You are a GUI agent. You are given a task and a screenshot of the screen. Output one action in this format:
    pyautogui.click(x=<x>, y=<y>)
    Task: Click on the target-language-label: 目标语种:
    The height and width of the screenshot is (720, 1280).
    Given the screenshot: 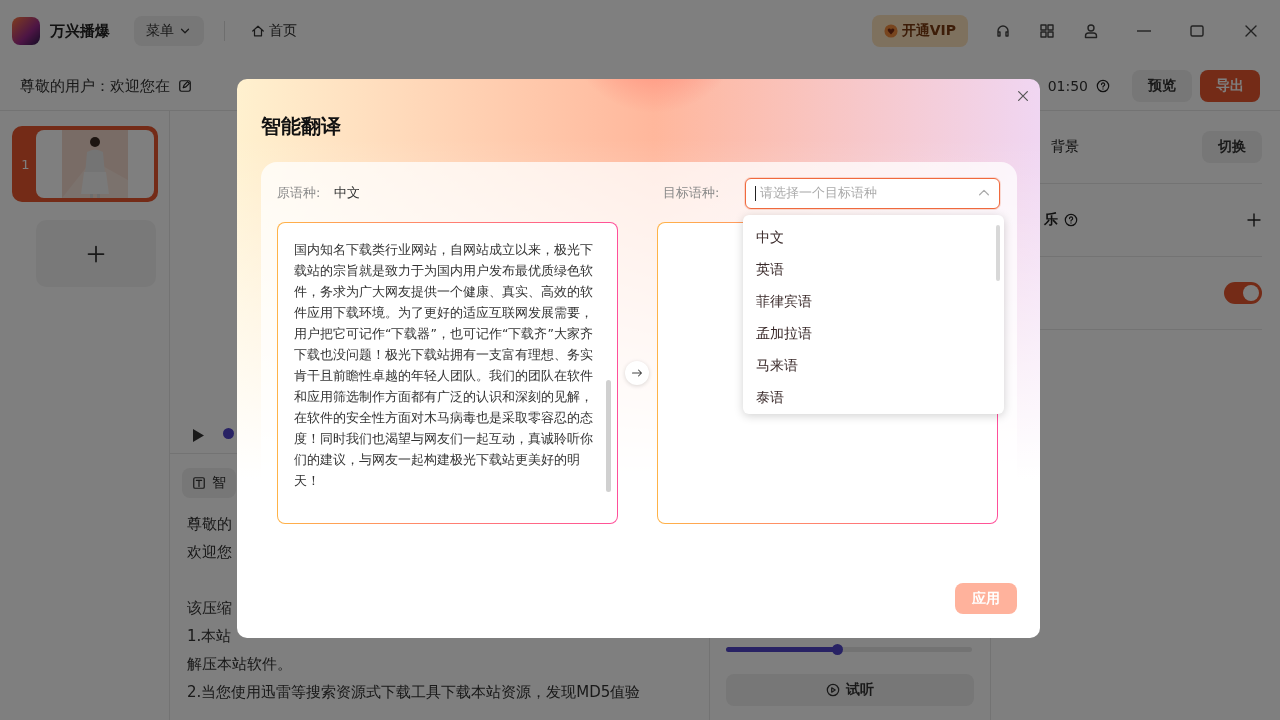 What is the action you would take?
    pyautogui.click(x=691, y=193)
    